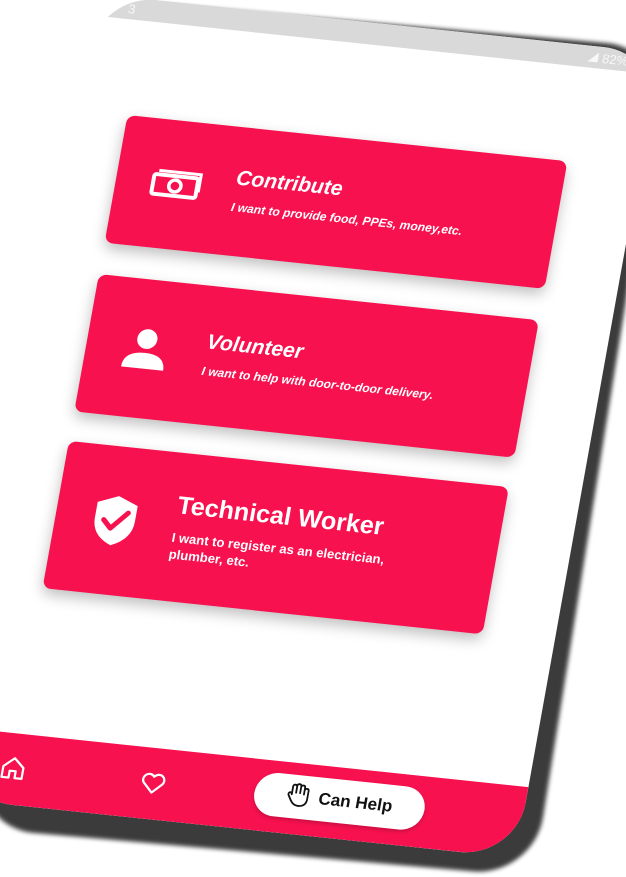 This screenshot has height=877, width=626. I want to click on hand-icon, so click(297, 797).